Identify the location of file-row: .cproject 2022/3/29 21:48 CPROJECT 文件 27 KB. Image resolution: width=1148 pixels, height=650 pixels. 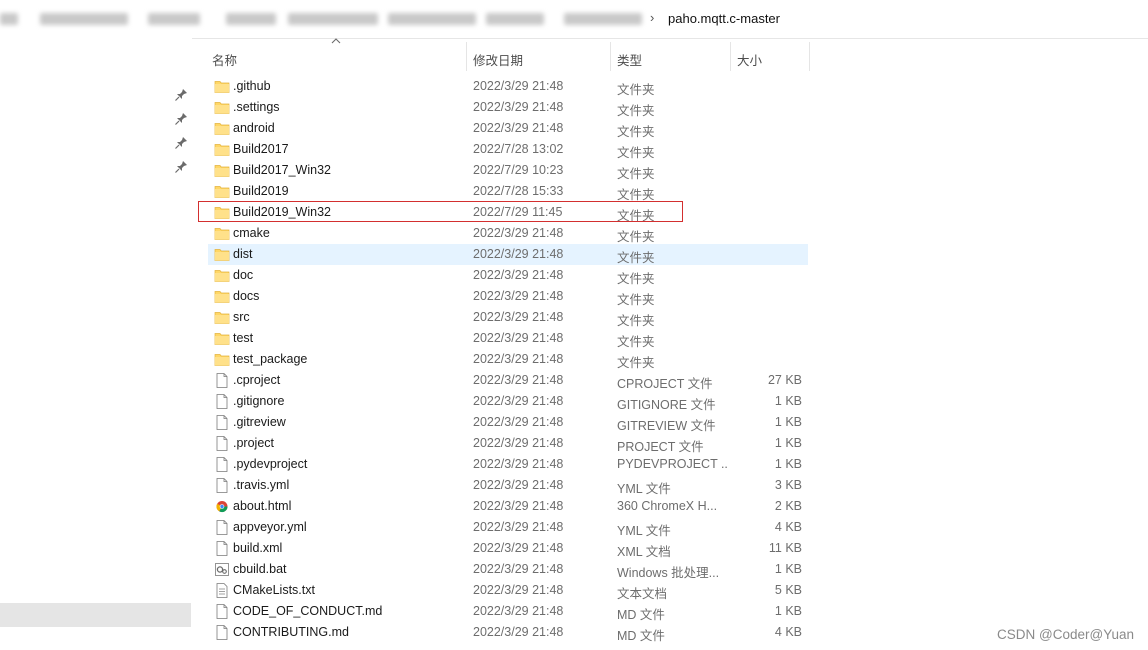
(508, 380).